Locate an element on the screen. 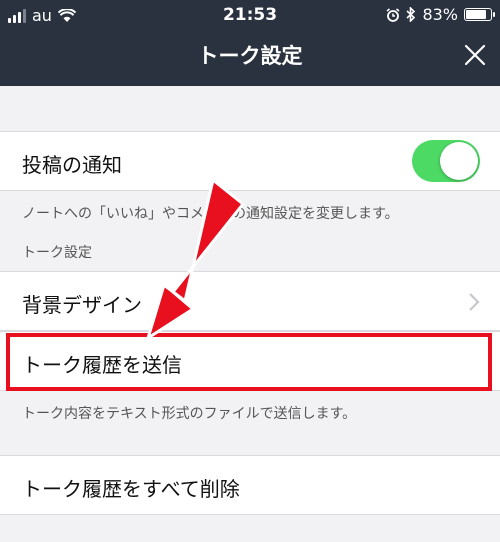 This screenshot has width=500, height=542. talk-settings-section-header: トーク設定 is located at coordinates (57, 253).